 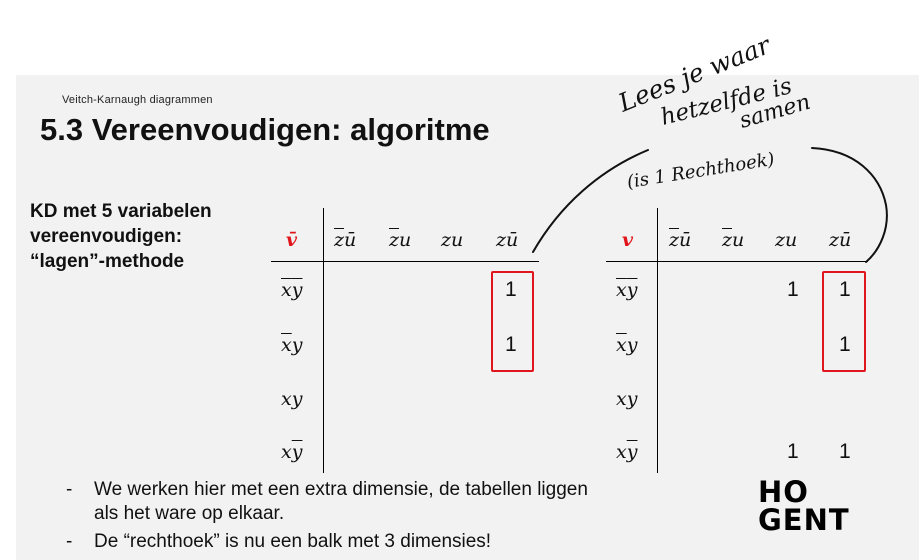 I want to click on logo-line: HO, so click(x=783, y=492).